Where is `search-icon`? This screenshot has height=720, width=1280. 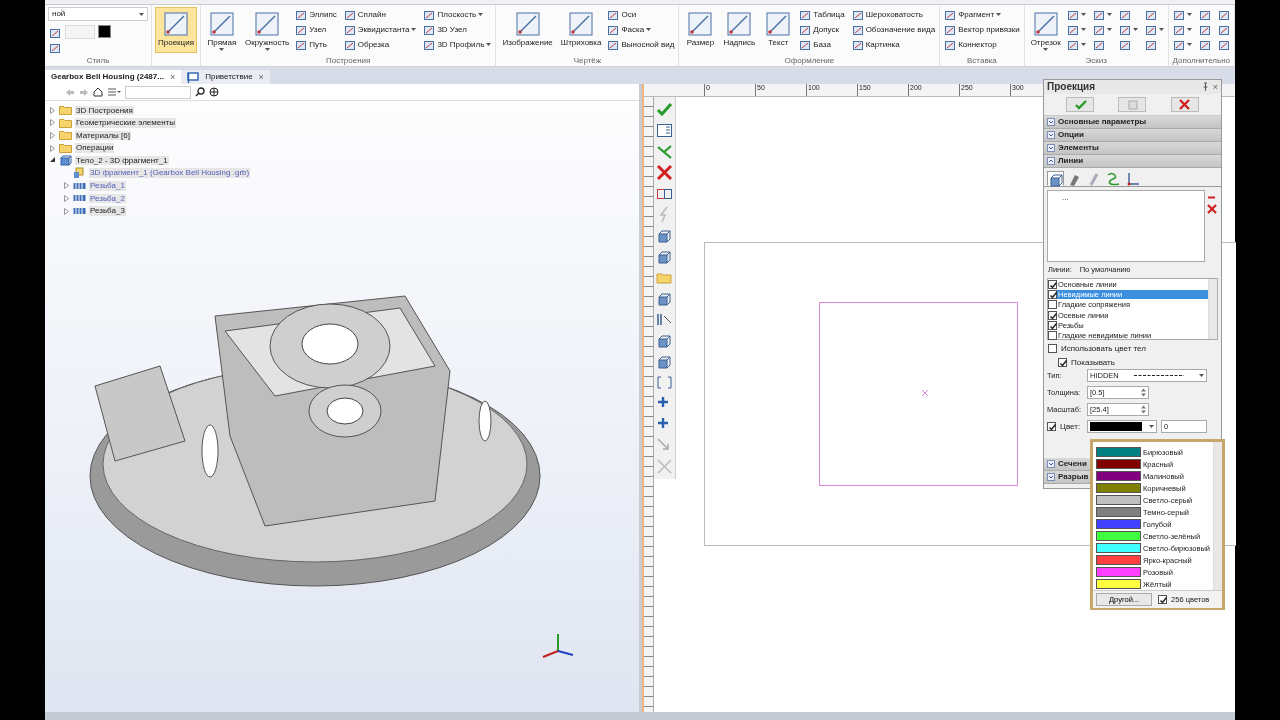 search-icon is located at coordinates (200, 92).